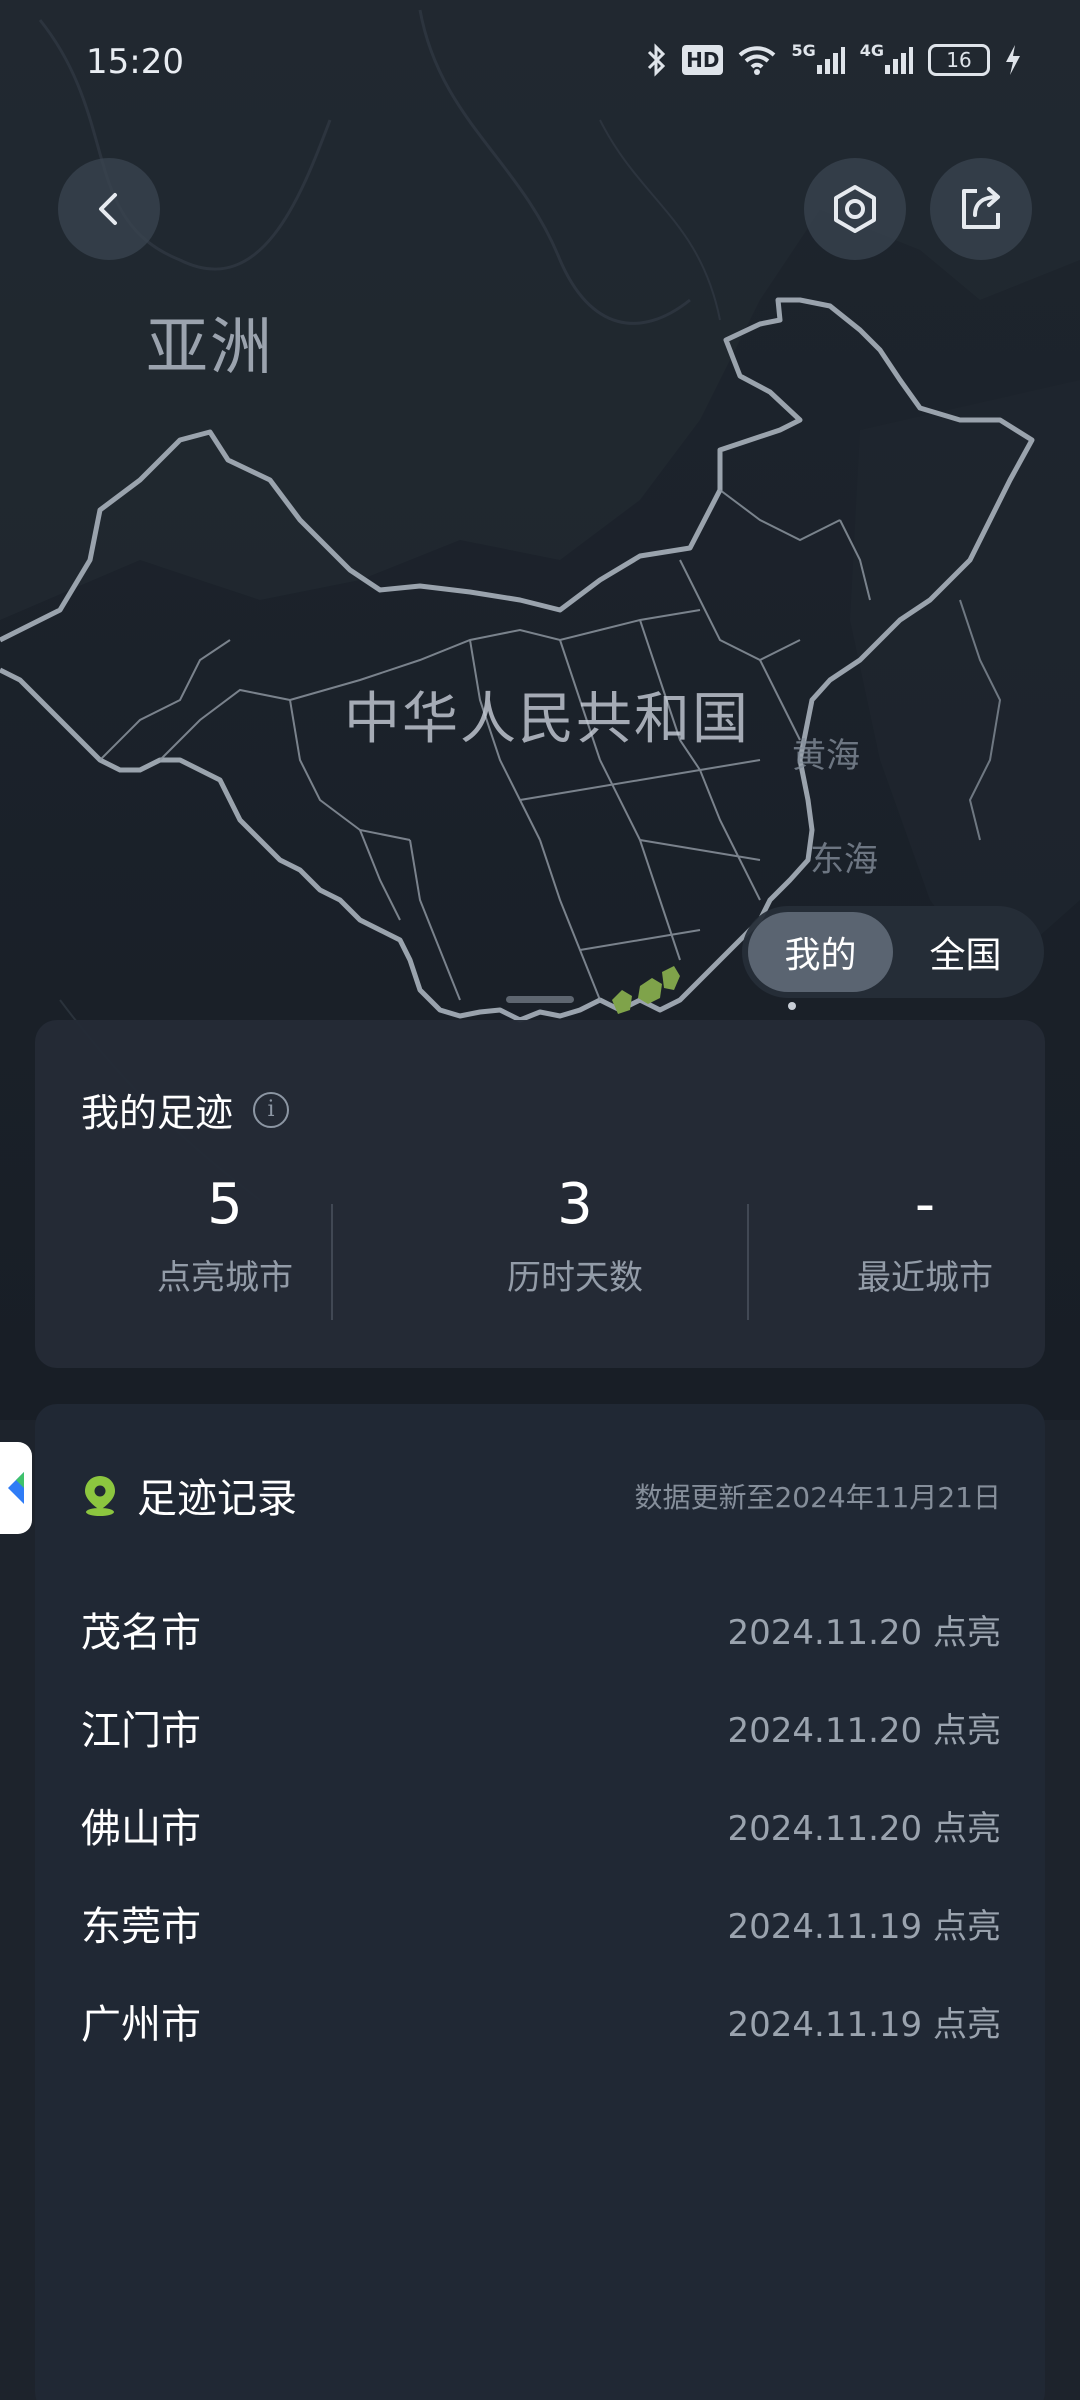 This screenshot has height=2400, width=1080. I want to click on record-city: 江门市, so click(141, 1731).